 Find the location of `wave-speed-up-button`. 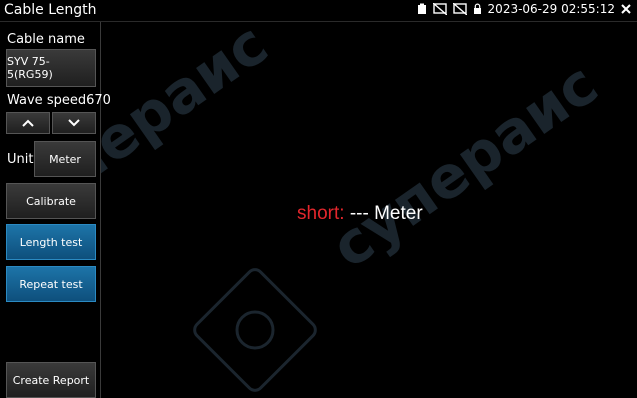

wave-speed-up-button is located at coordinates (28, 123).